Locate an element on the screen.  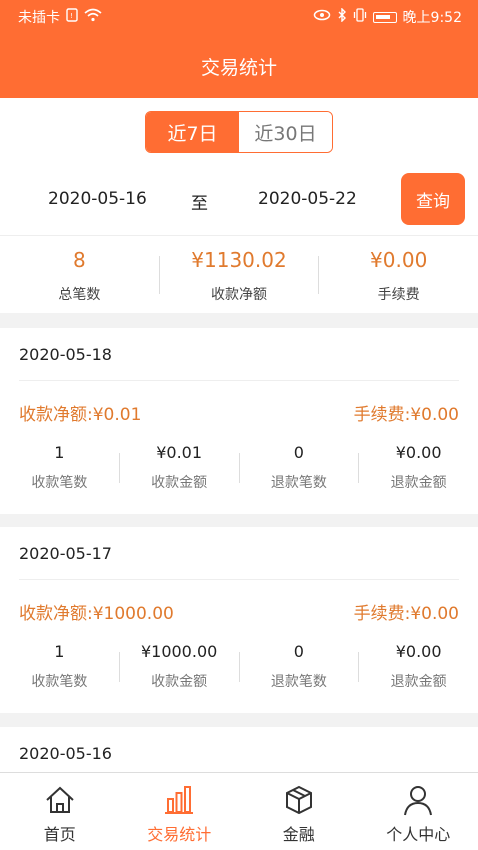
summary-label: 总笔数 is located at coordinates (79, 295).